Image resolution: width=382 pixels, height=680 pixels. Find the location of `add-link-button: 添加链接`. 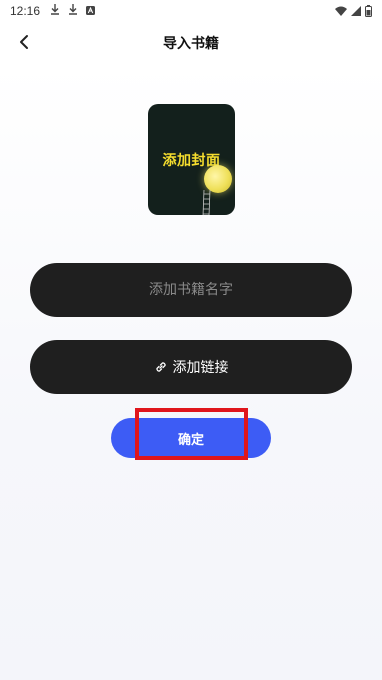

add-link-button: 添加链接 is located at coordinates (191, 367).